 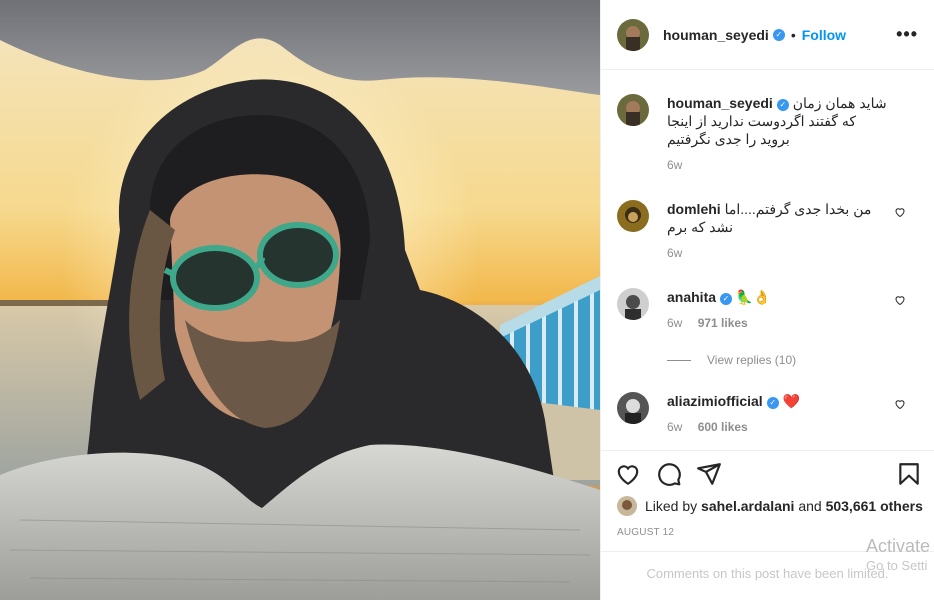 What do you see at coordinates (909, 474) in the screenshot?
I see `save-bookmark-icon` at bounding box center [909, 474].